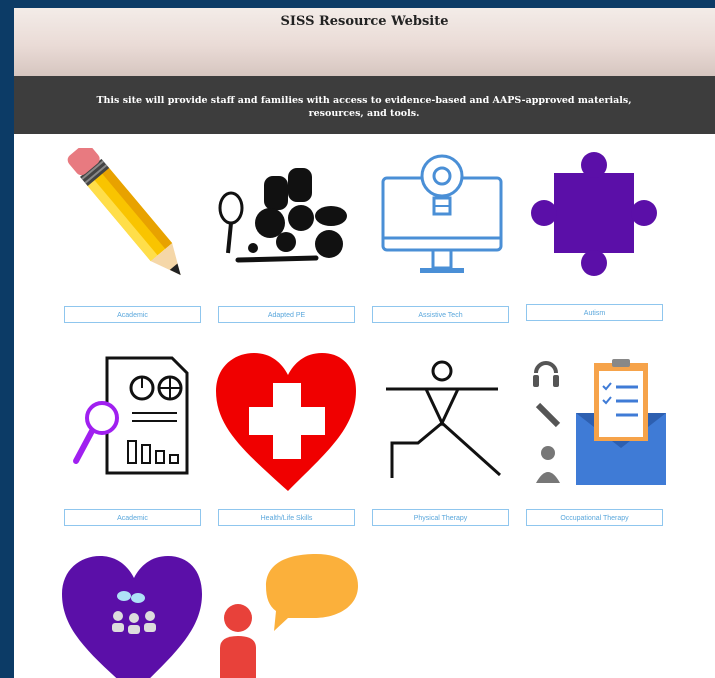 Image resolution: width=715 pixels, height=678 pixels. I want to click on tile-speech-language, so click(288, 612).